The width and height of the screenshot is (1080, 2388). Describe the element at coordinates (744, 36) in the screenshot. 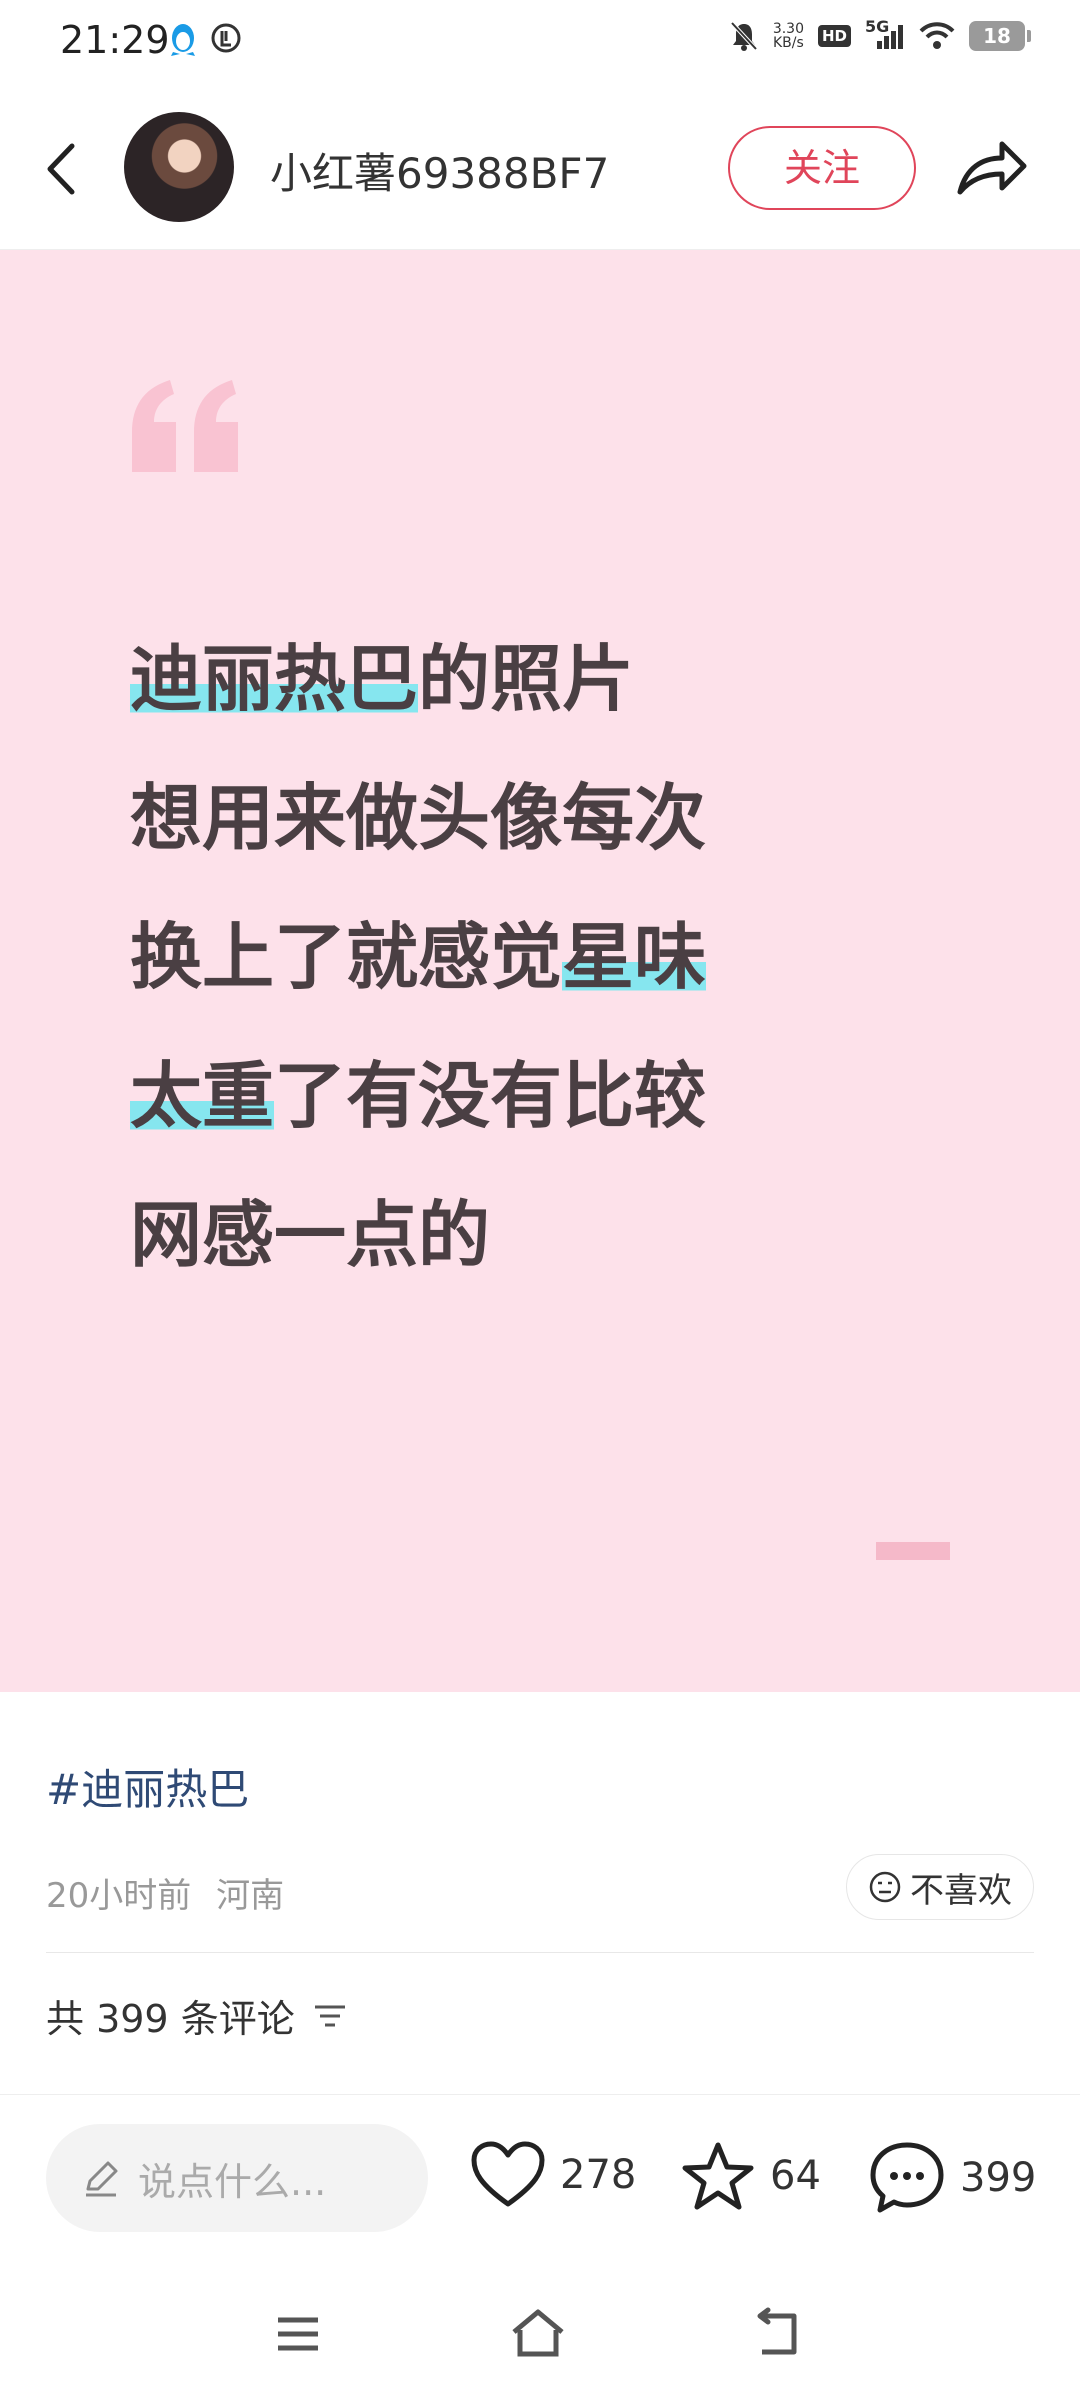

I see `mute-icon` at that location.